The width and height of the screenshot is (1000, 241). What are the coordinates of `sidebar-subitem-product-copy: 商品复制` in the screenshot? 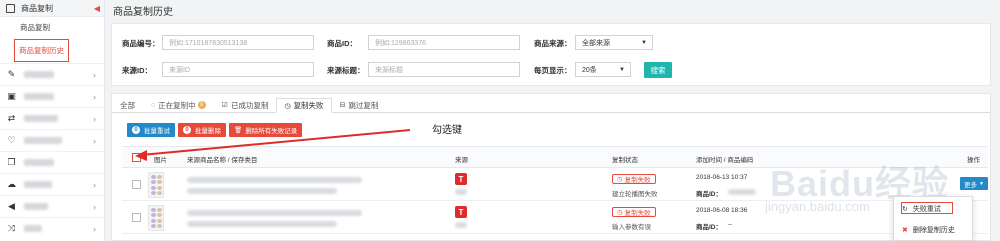 It's located at (52, 27).